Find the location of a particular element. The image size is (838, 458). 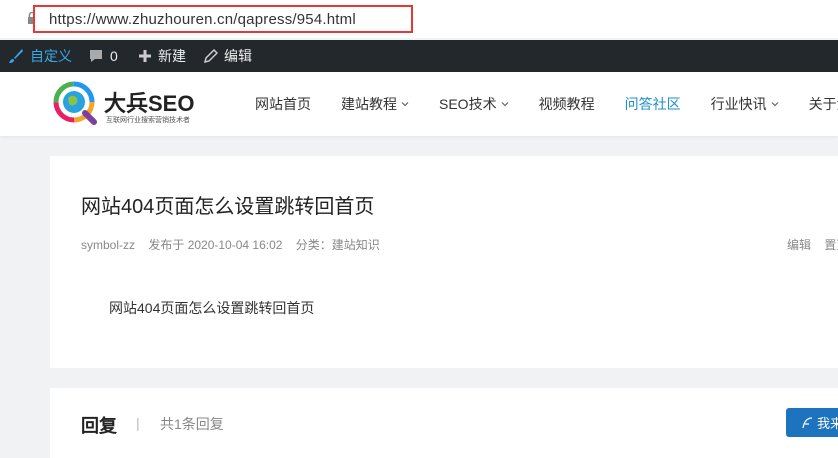

post-category: 分类：建站知识 is located at coordinates (338, 245).